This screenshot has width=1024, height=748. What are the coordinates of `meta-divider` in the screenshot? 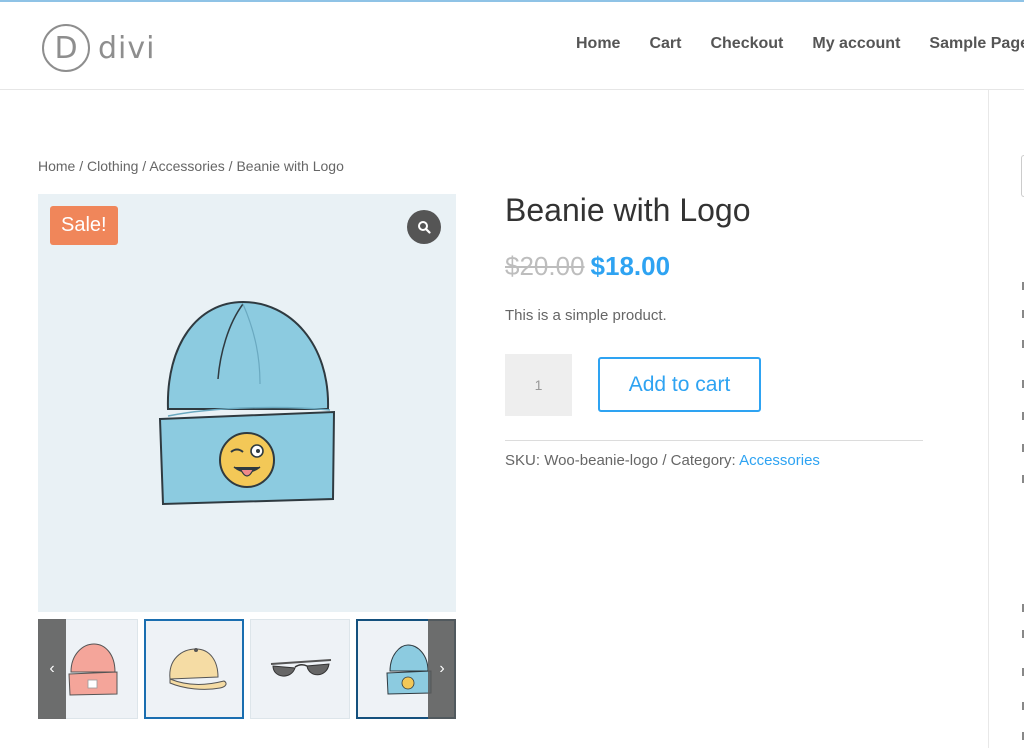 It's located at (714, 440).